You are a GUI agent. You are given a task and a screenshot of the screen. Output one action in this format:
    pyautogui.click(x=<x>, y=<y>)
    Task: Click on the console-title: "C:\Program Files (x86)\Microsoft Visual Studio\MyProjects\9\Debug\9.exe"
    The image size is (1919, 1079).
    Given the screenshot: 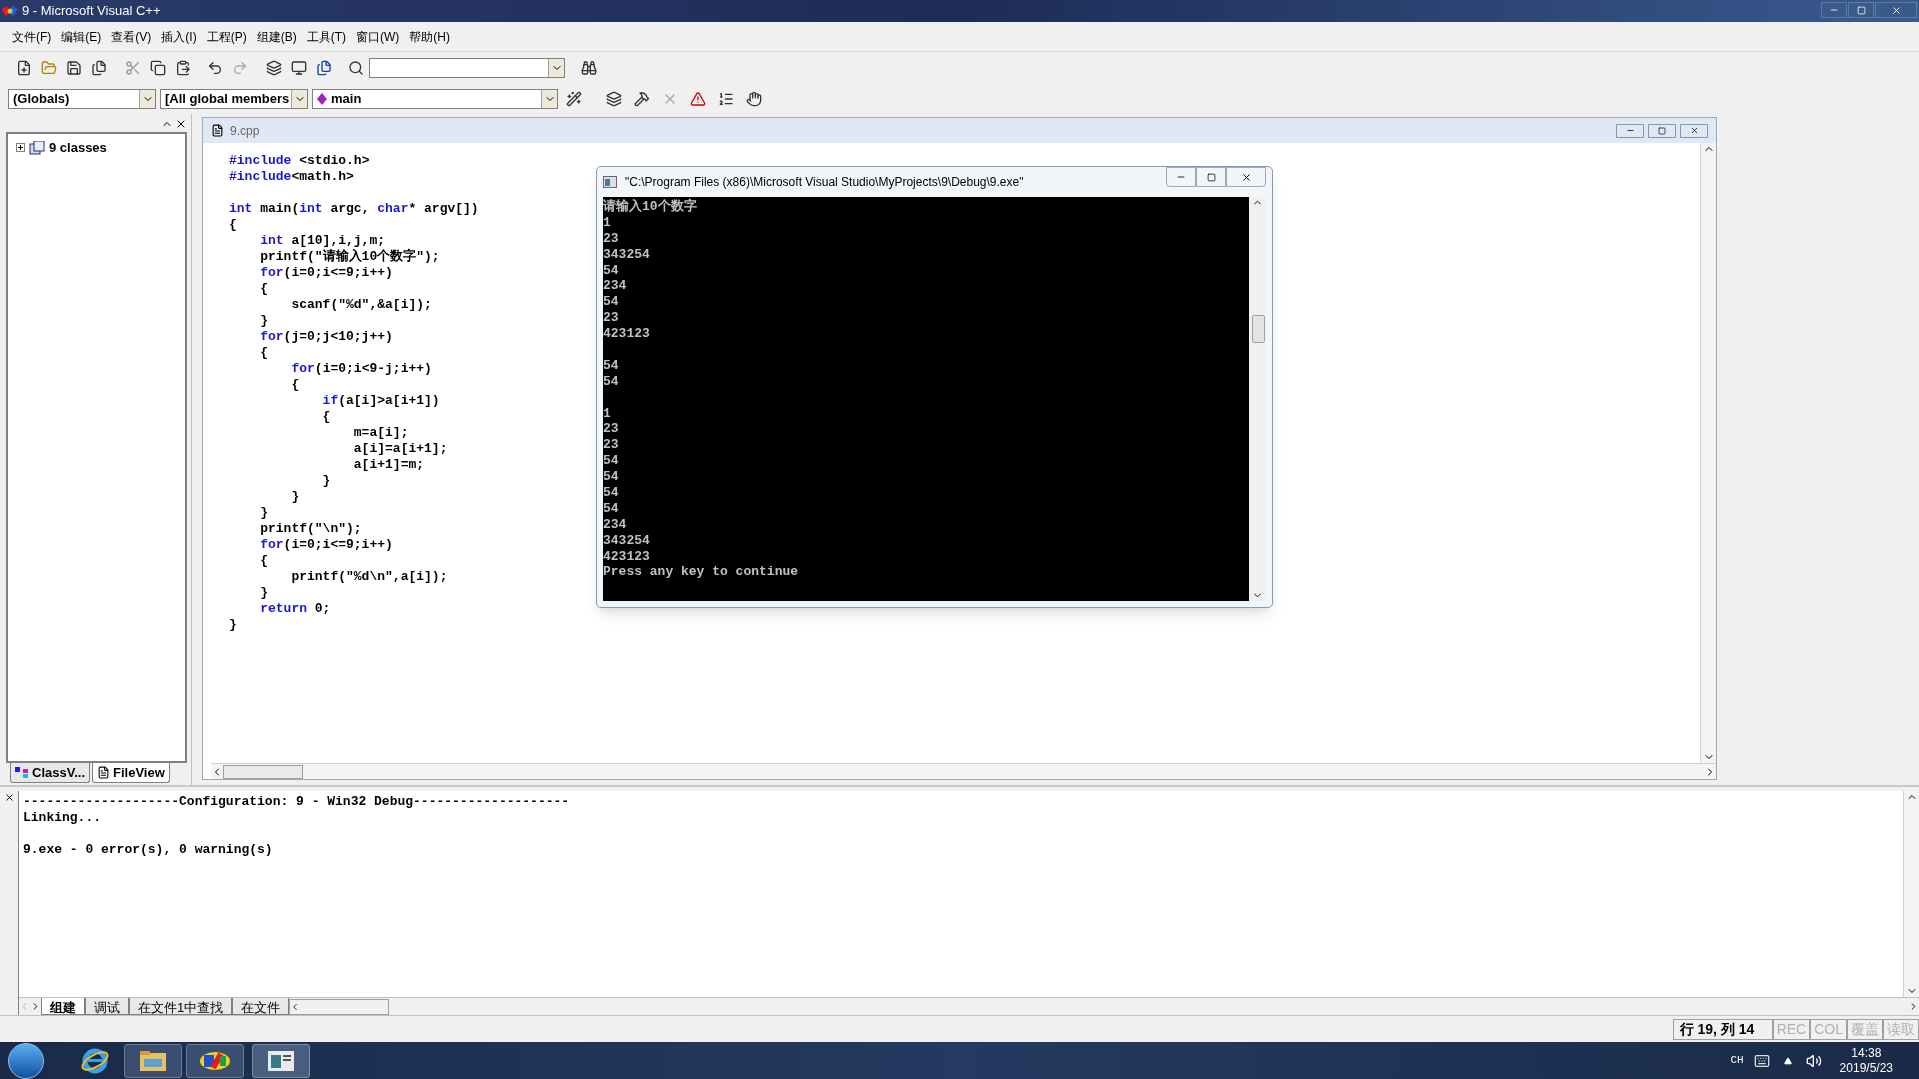 What is the action you would take?
    pyautogui.click(x=824, y=182)
    